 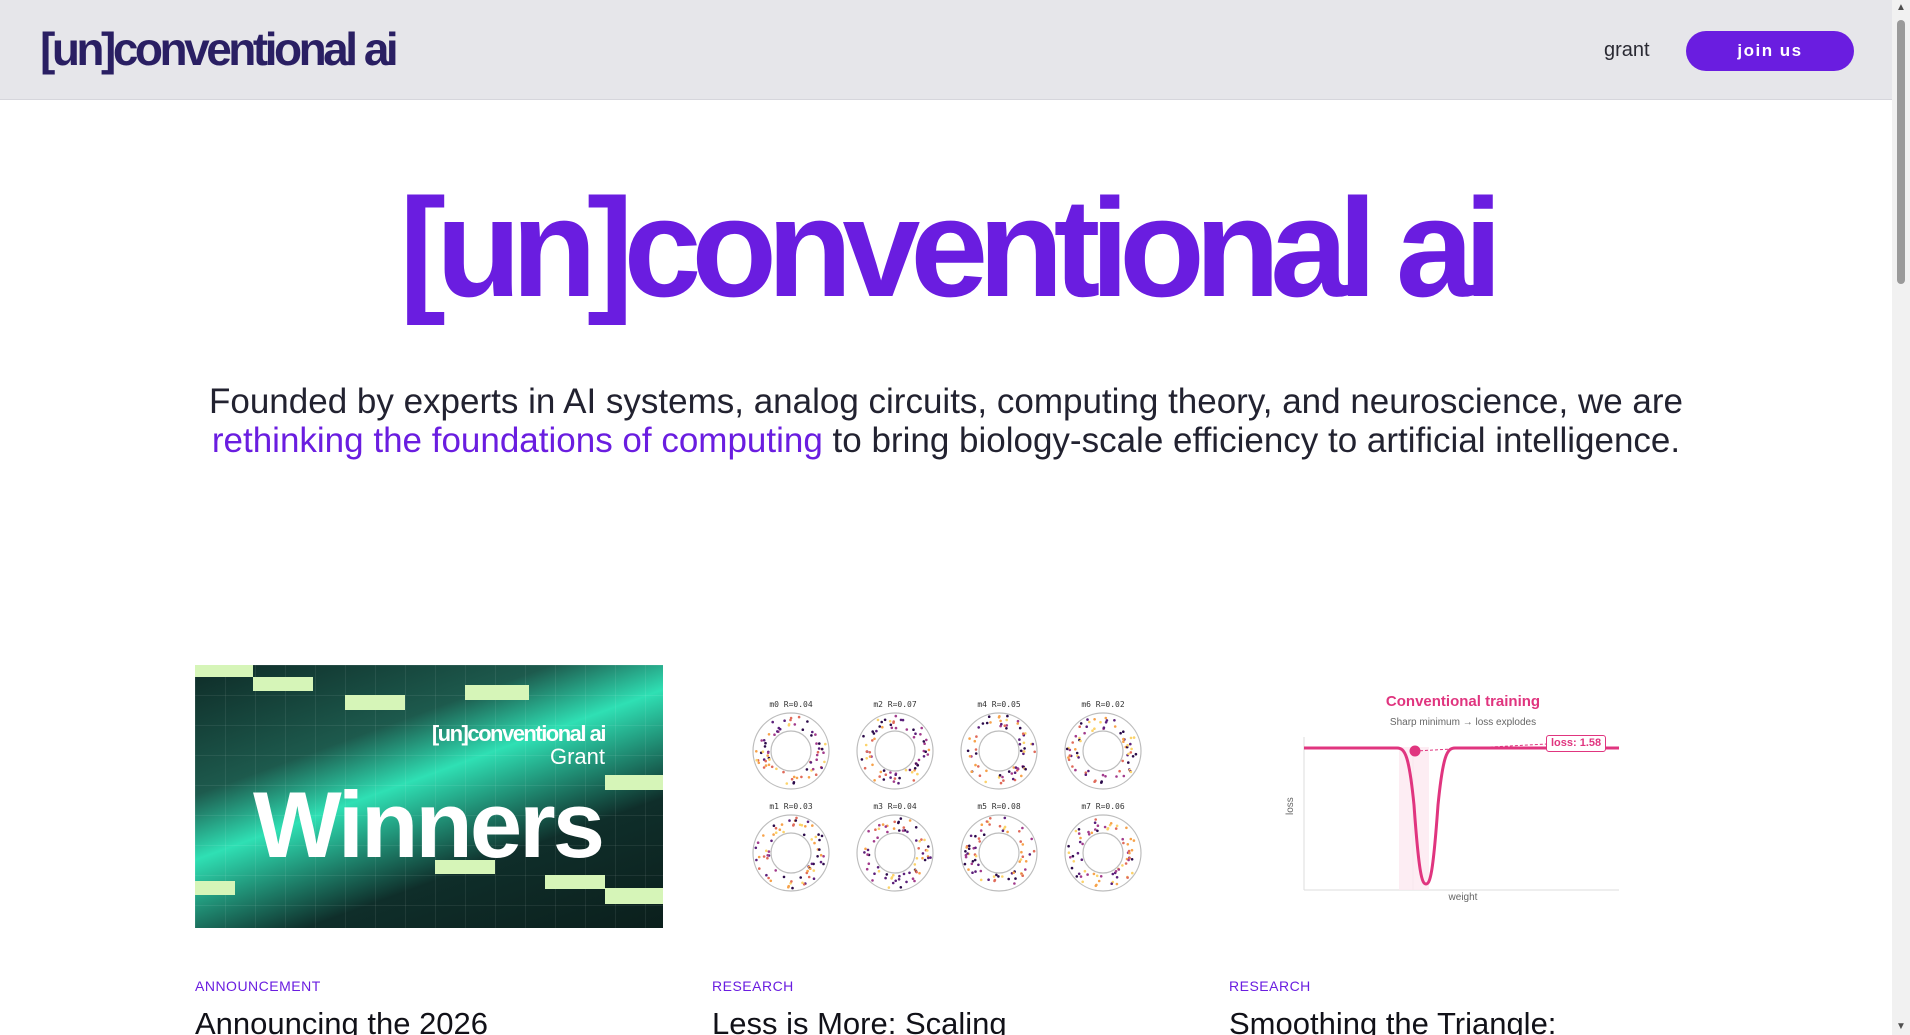 I want to click on site-logo: [un]conventional ai, so click(x=219, y=49).